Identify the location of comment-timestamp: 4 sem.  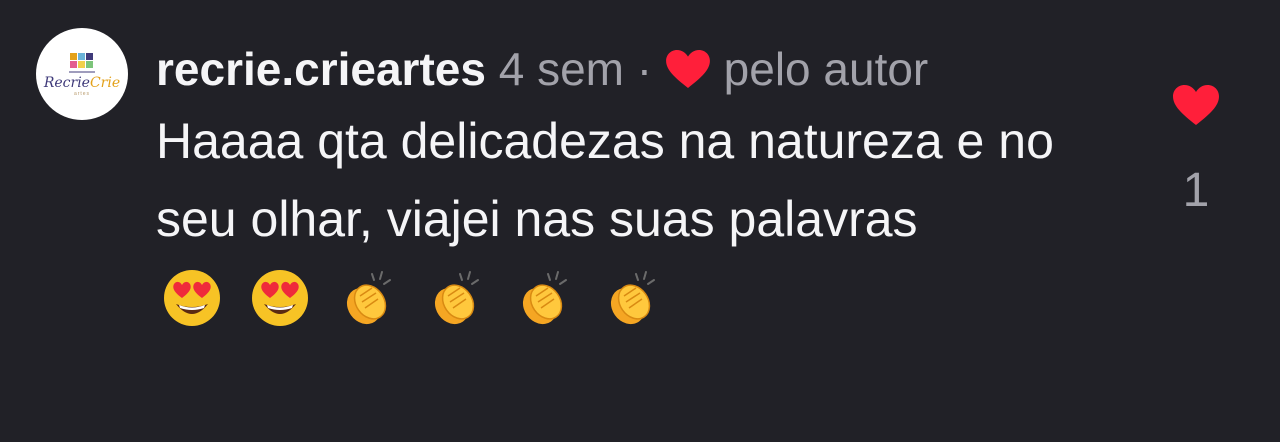
(561, 69).